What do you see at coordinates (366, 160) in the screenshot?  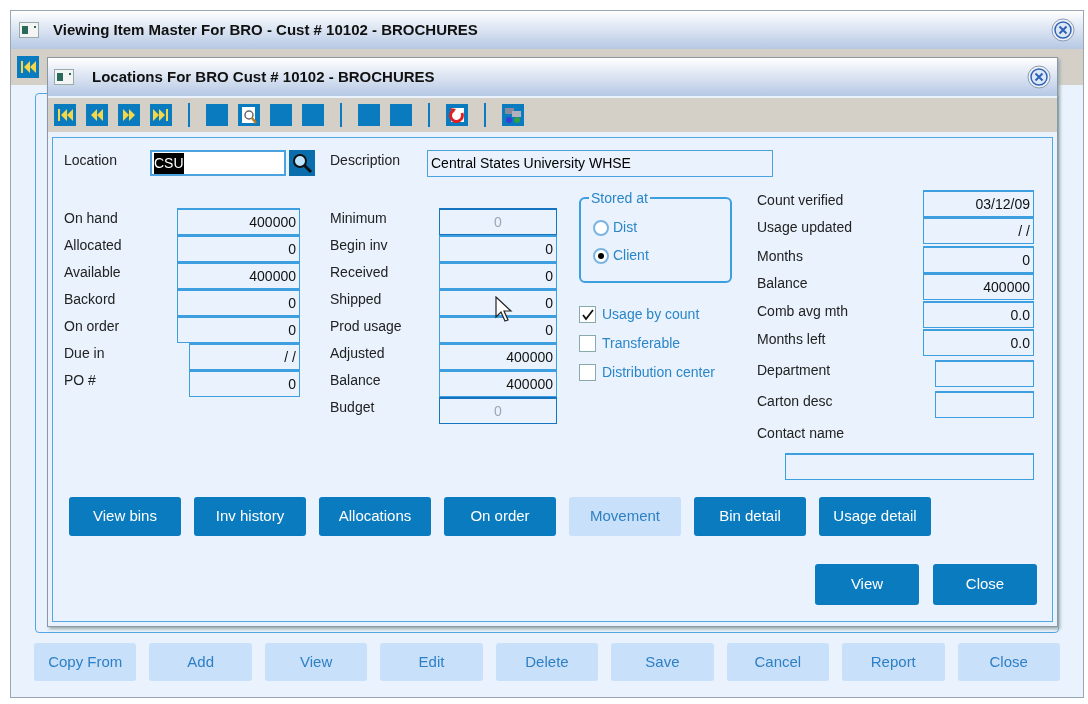 I see `field-label: Description` at bounding box center [366, 160].